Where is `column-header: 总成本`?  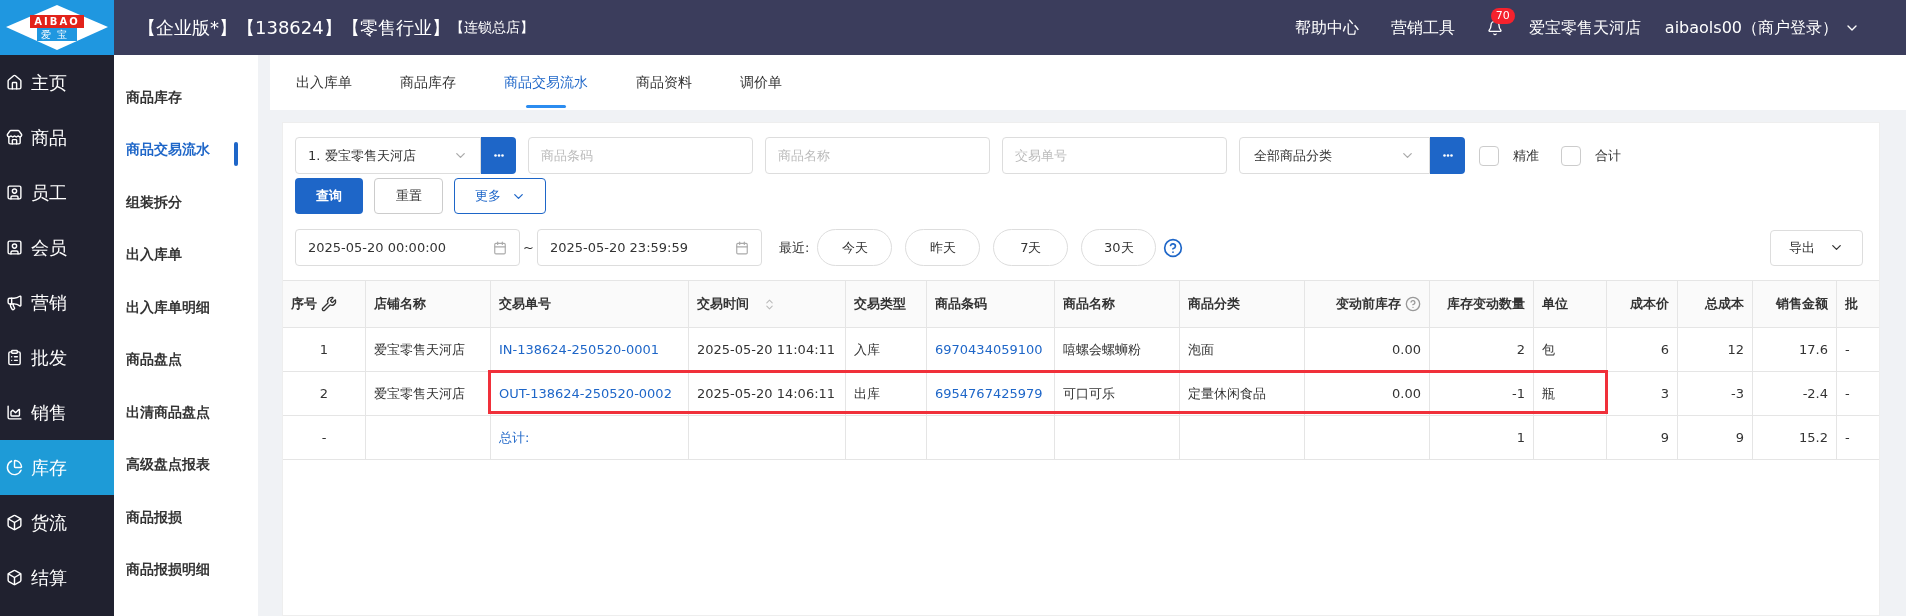 column-header: 总成本 is located at coordinates (1715, 304).